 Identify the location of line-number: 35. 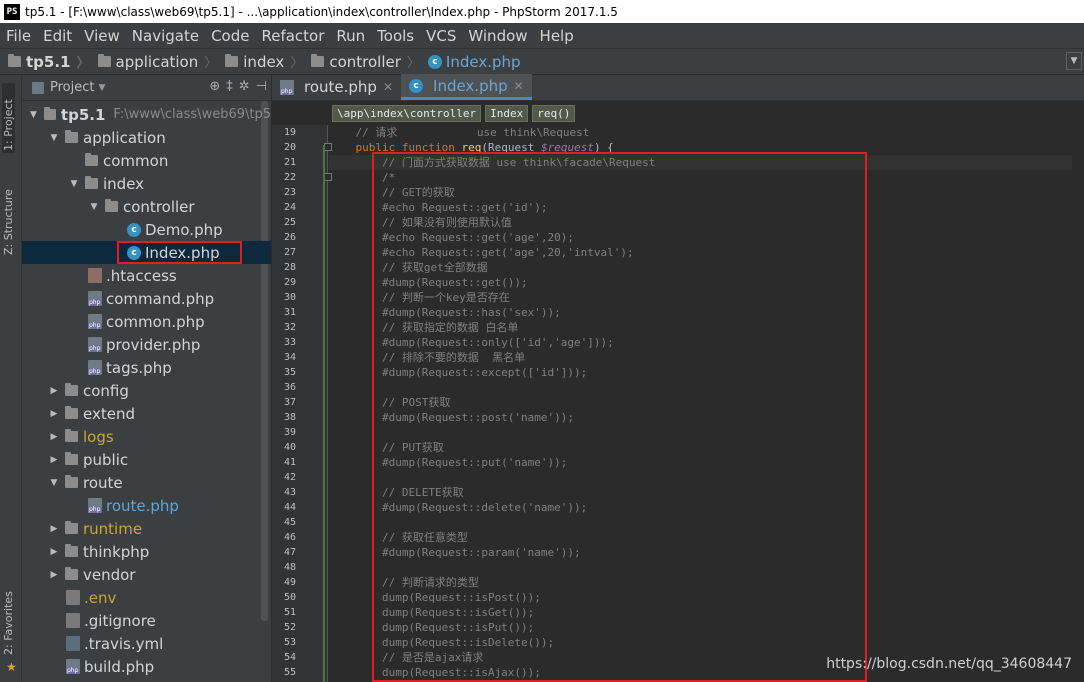
(289, 372).